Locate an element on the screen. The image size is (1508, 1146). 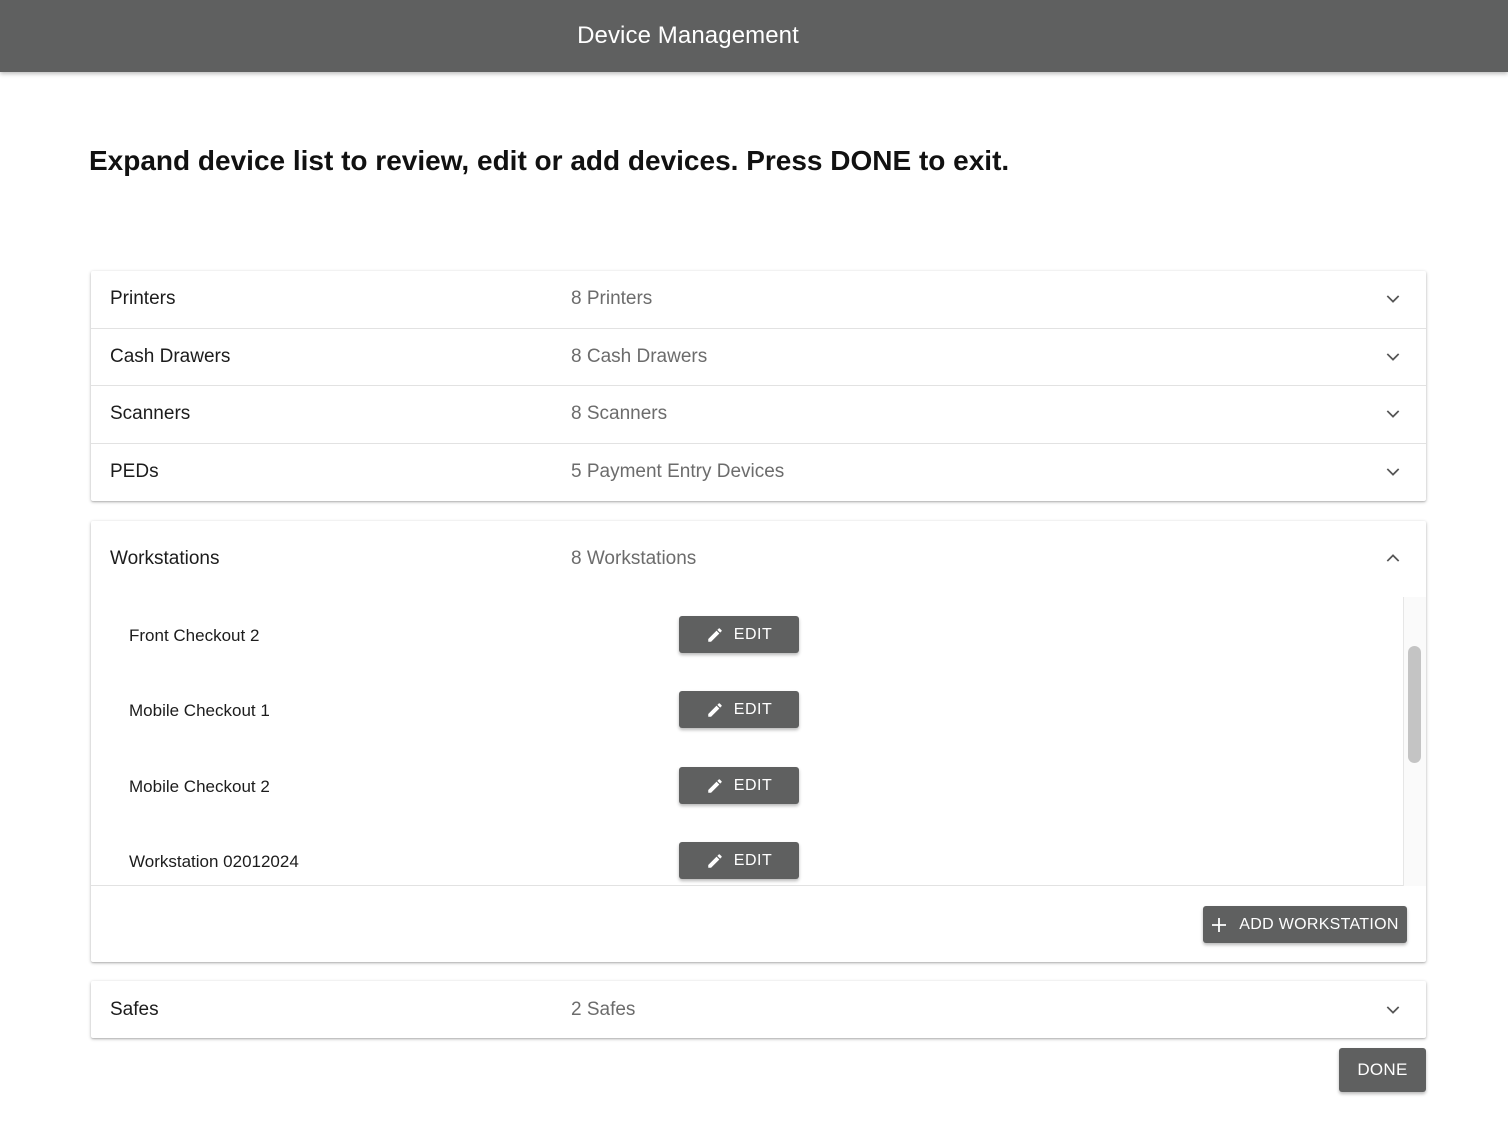
workstation-name: Front Checkout 2 is located at coordinates (194, 635).